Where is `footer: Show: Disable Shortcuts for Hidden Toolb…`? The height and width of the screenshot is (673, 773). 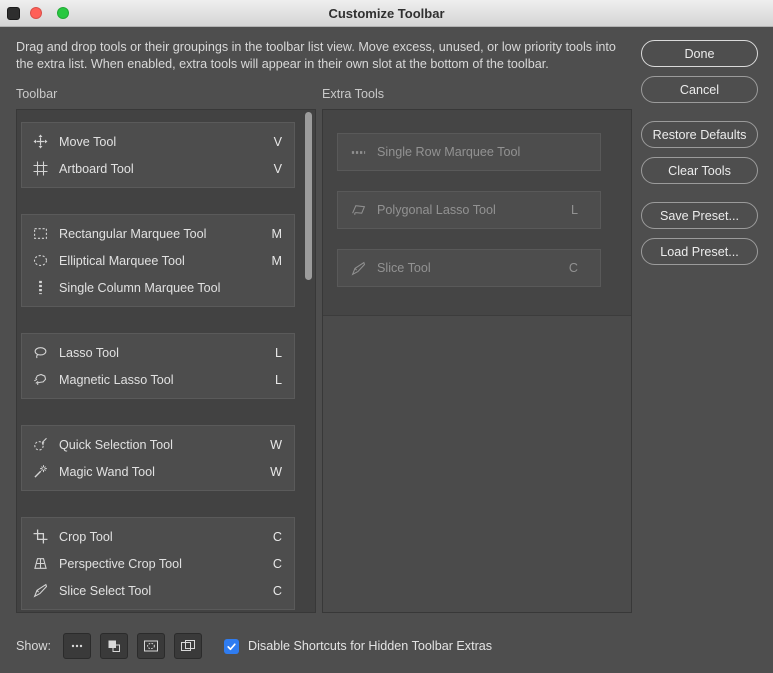
footer: Show: Disable Shortcuts for Hidden Toolb… is located at coordinates (254, 646).